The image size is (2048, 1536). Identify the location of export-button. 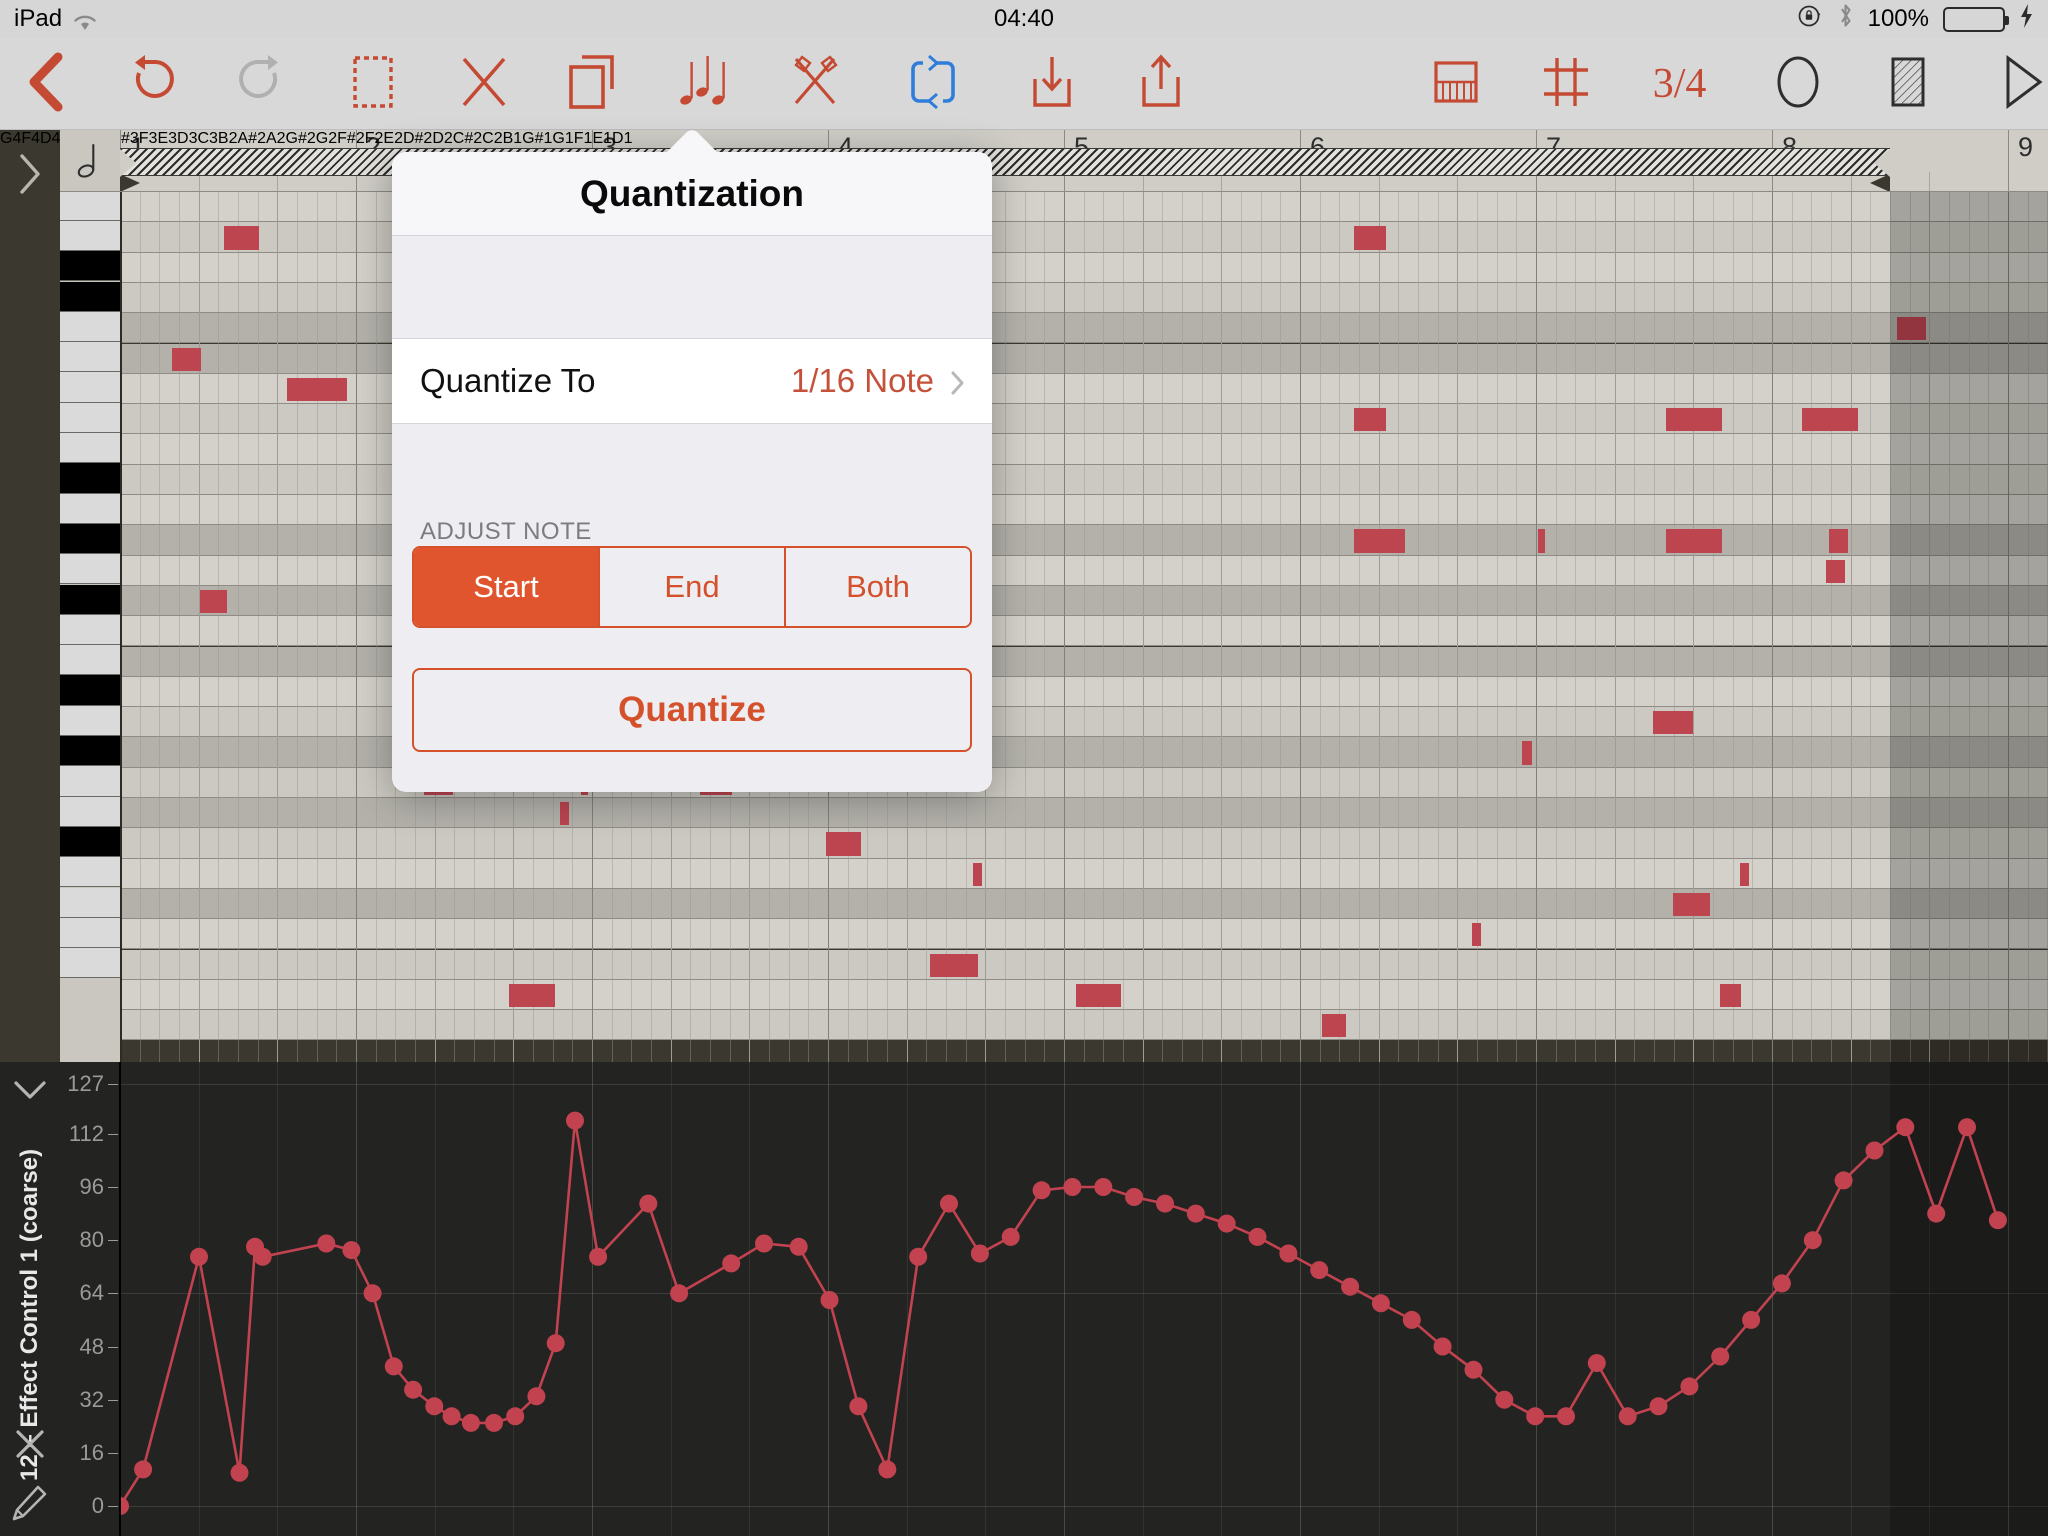
(1161, 84).